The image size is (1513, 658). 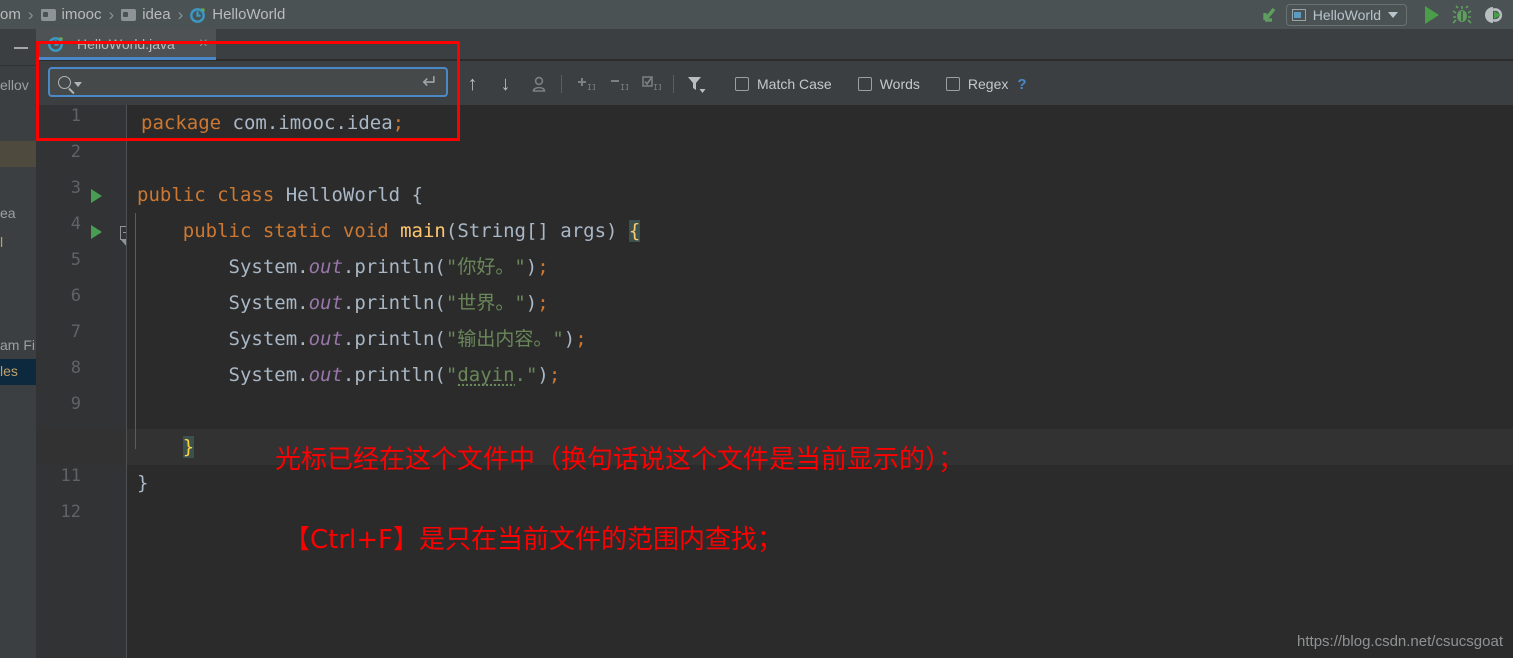 What do you see at coordinates (156, 14) in the screenshot?
I see `breadcrumb-label: idea` at bounding box center [156, 14].